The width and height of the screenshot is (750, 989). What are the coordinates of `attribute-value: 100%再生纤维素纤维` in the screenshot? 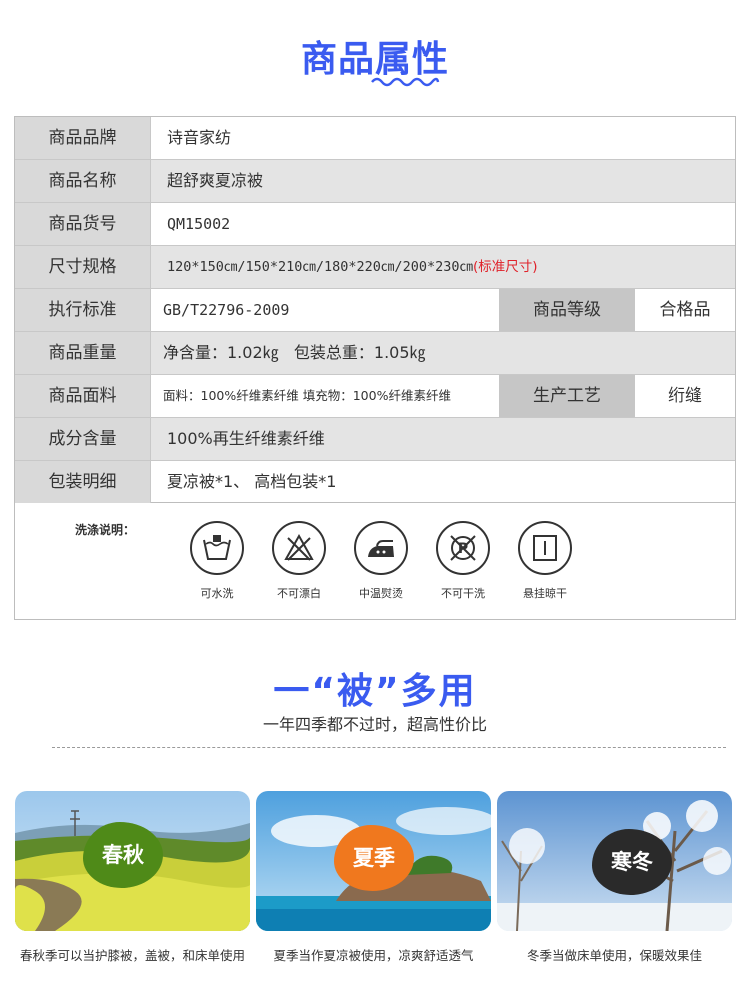 It's located at (443, 439).